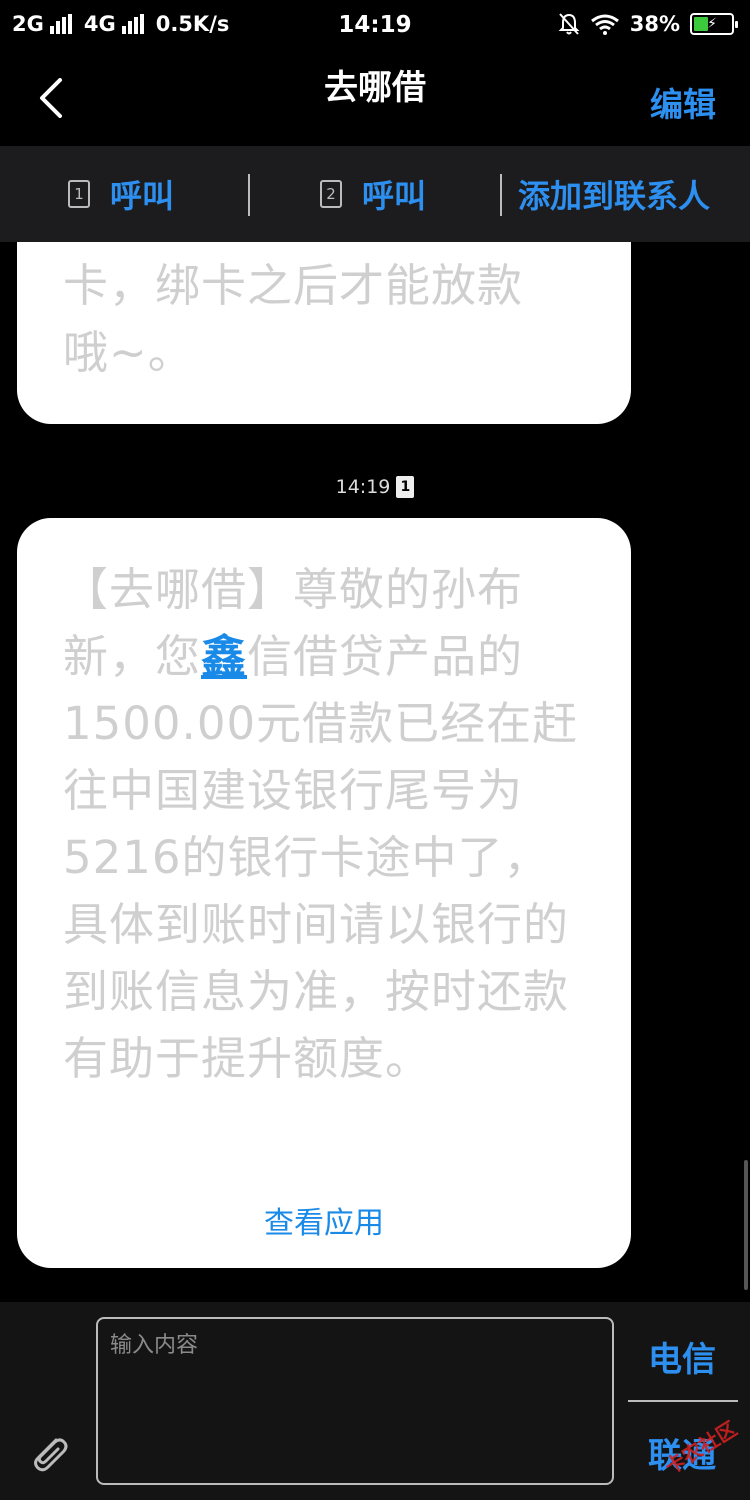  What do you see at coordinates (405, 487) in the screenshot?
I see `sim-indicator-icon: 1` at bounding box center [405, 487].